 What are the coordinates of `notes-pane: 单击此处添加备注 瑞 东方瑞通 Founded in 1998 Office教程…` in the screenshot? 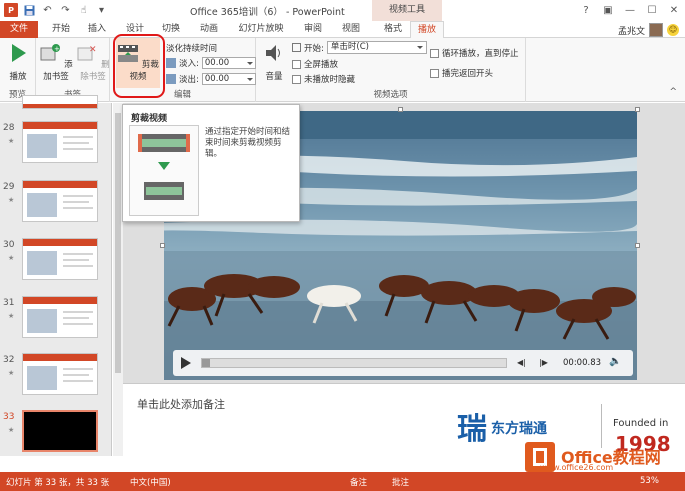 It's located at (404, 427).